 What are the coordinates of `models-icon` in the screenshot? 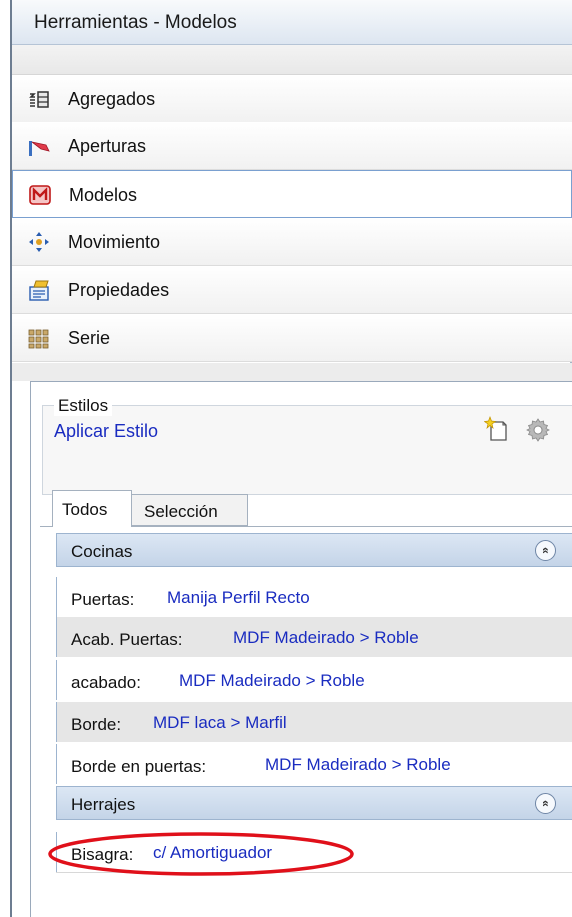 It's located at (40, 195).